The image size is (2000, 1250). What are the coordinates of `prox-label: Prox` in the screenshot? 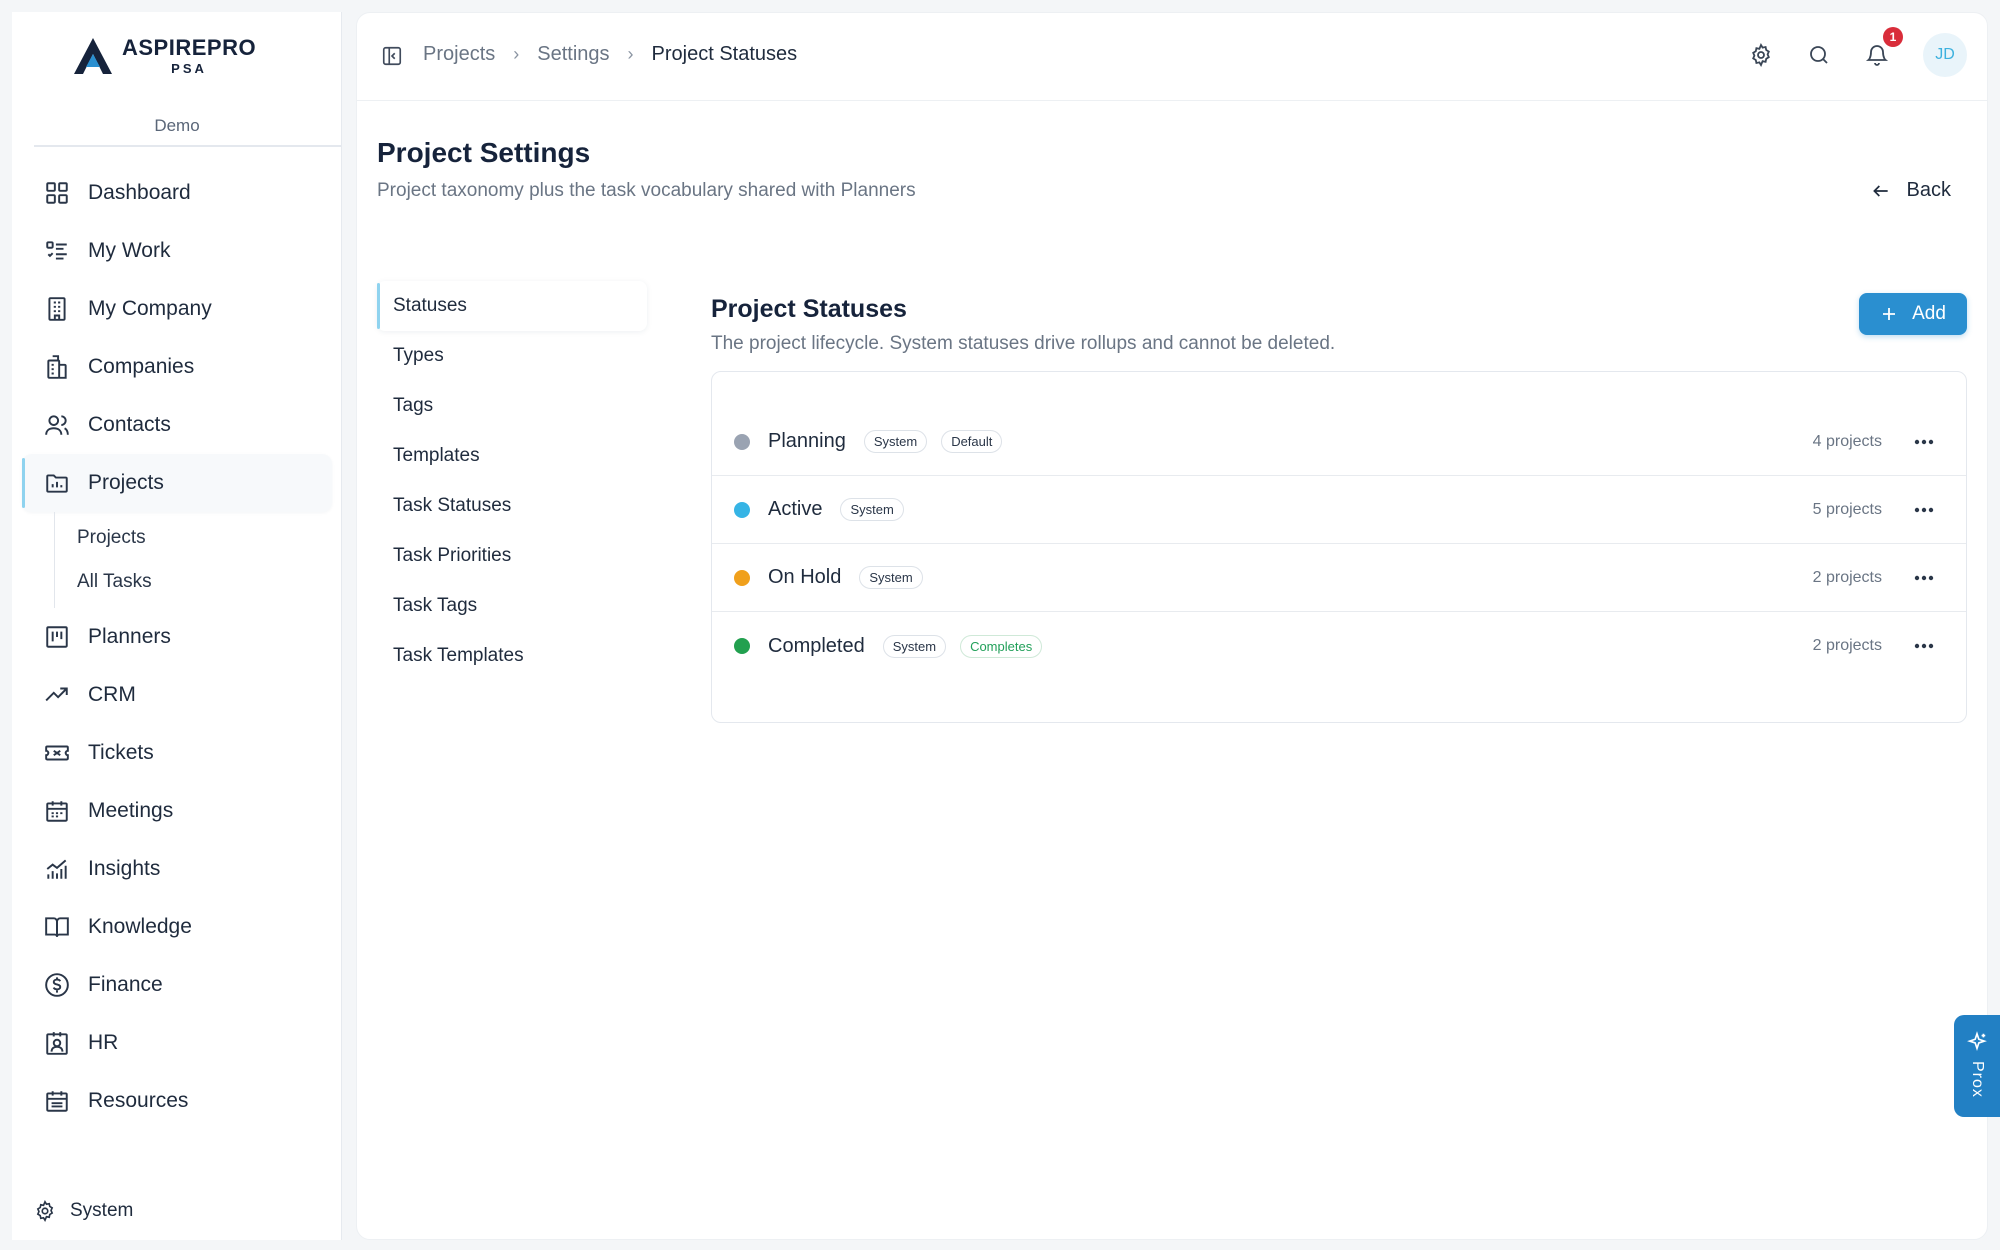 It's located at (1977, 1079).